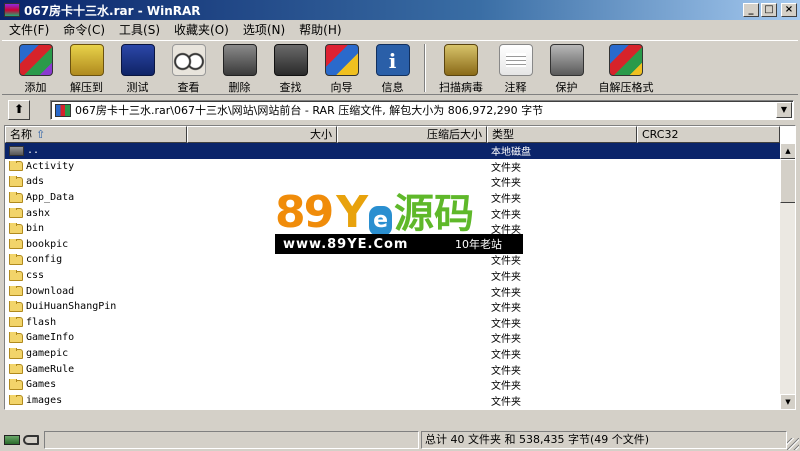 The width and height of the screenshot is (800, 451). What do you see at coordinates (139, 29) in the screenshot?
I see `menu-tools: 工具(S)` at bounding box center [139, 29].